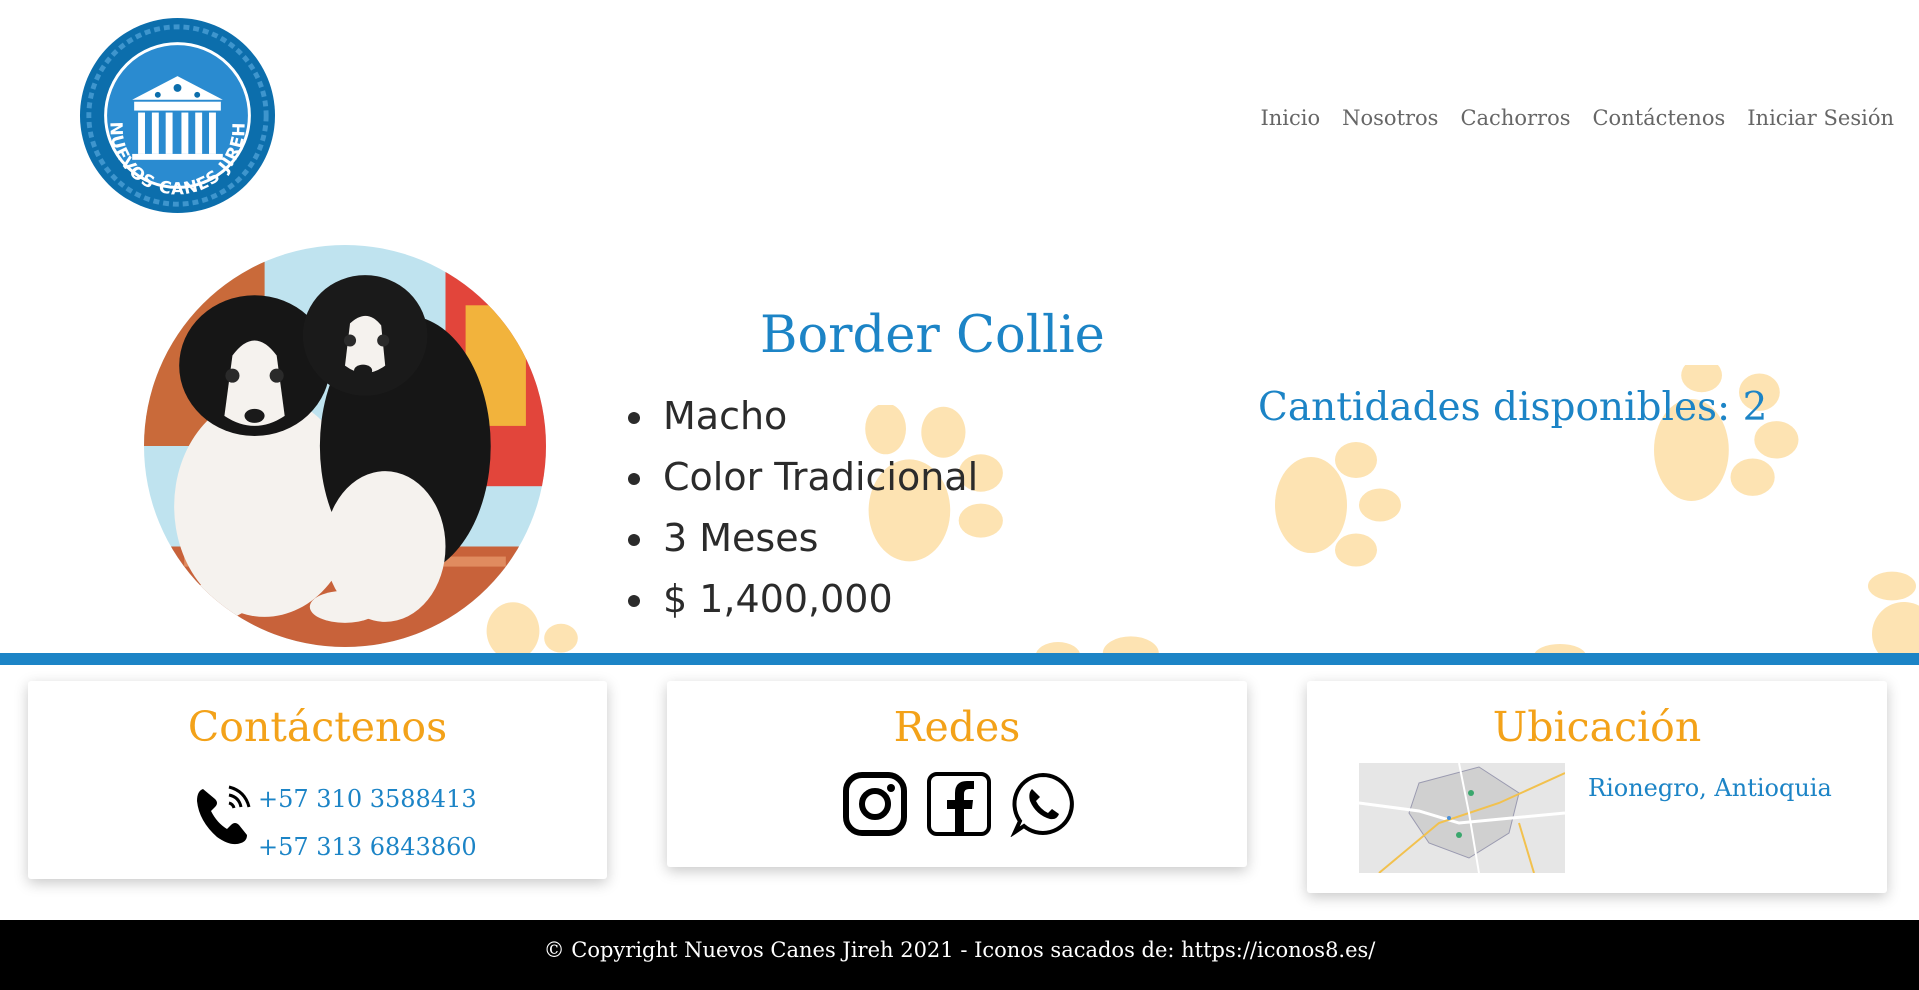 The image size is (1919, 990). Describe the element at coordinates (177, 115) in the screenshot. I see `site-logo: NUEVOS CANES JIREH` at that location.